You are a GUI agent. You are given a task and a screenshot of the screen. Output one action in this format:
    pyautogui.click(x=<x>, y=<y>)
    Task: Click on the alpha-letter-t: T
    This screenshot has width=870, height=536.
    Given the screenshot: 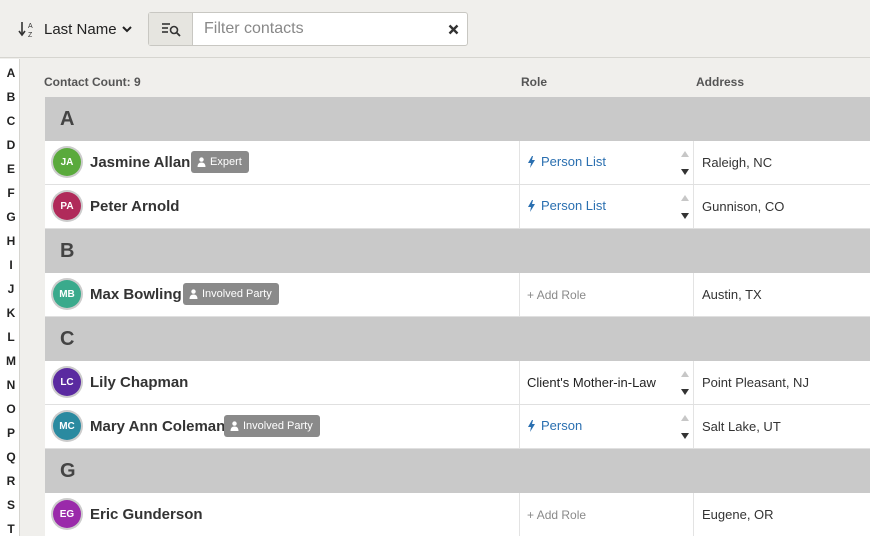 What is the action you would take?
    pyautogui.click(x=11, y=529)
    